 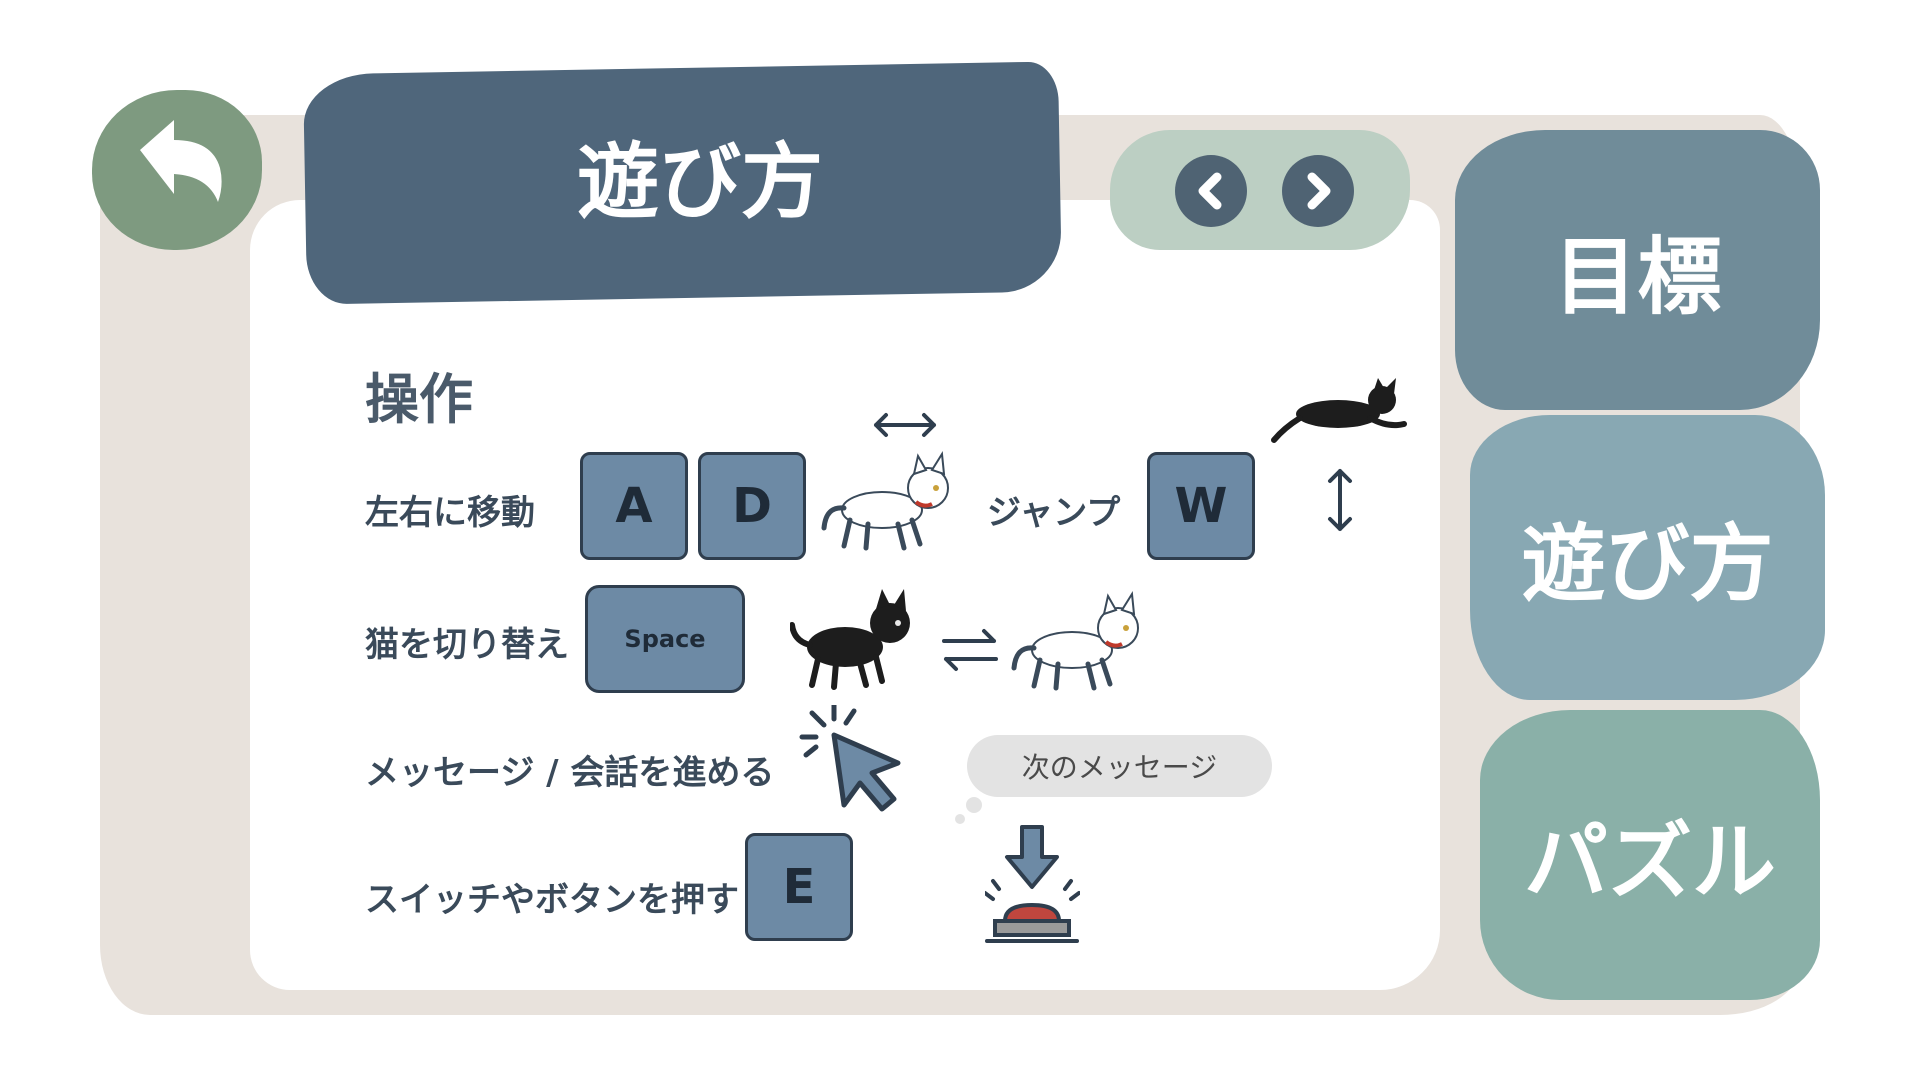 I want to click on back-button, so click(x=177, y=170).